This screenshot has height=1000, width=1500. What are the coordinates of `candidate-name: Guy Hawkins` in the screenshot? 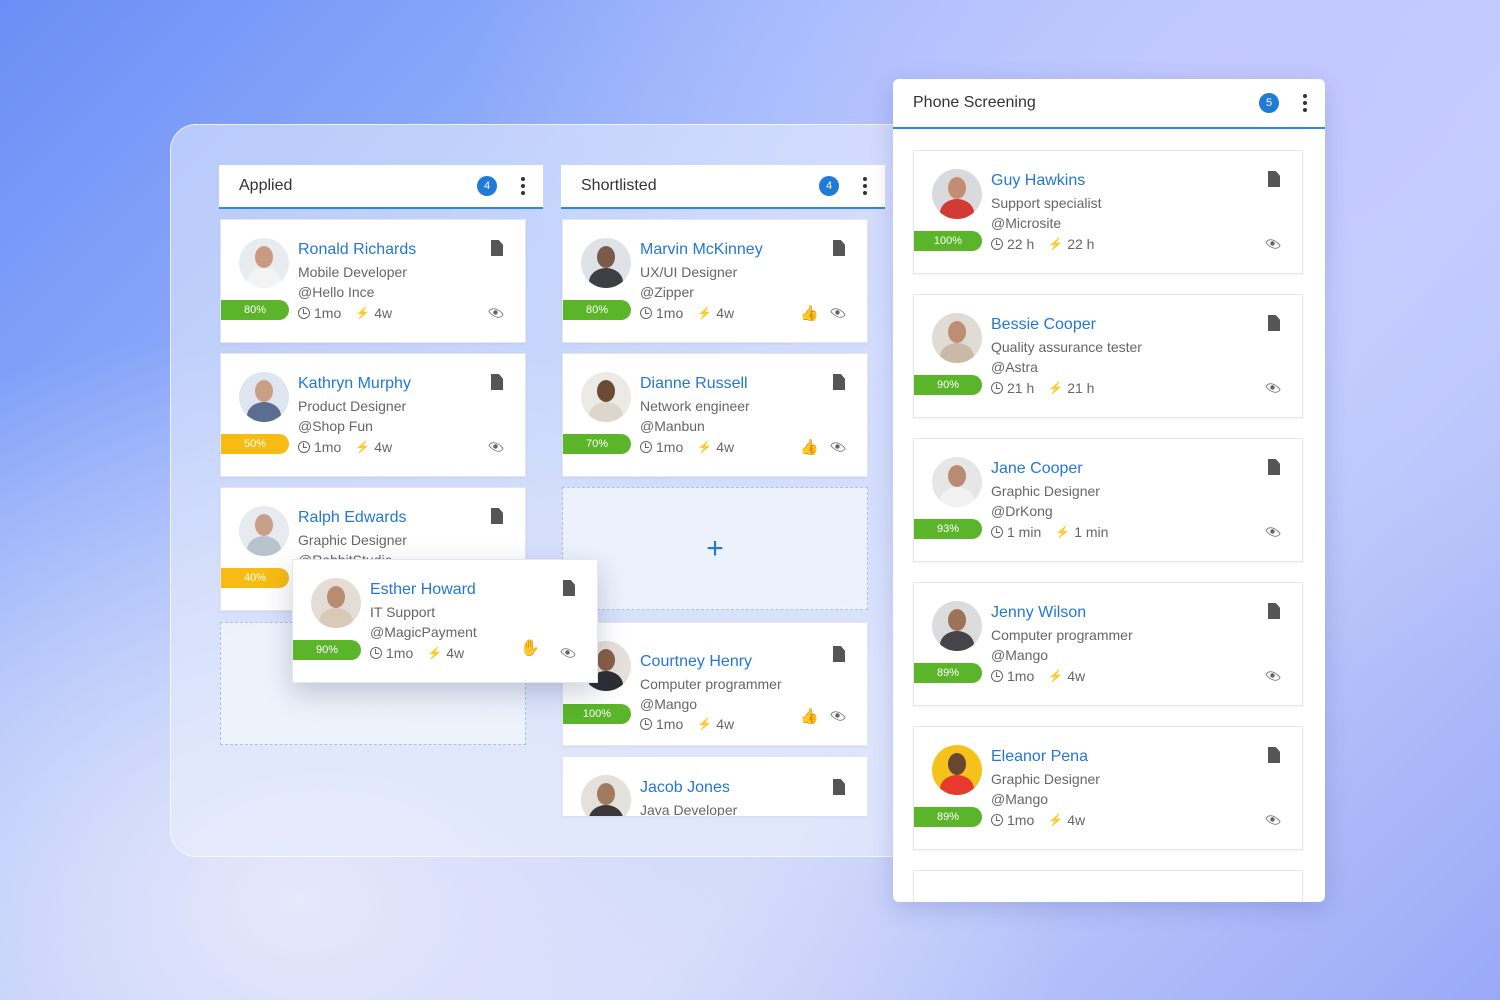 It's located at (1038, 181).